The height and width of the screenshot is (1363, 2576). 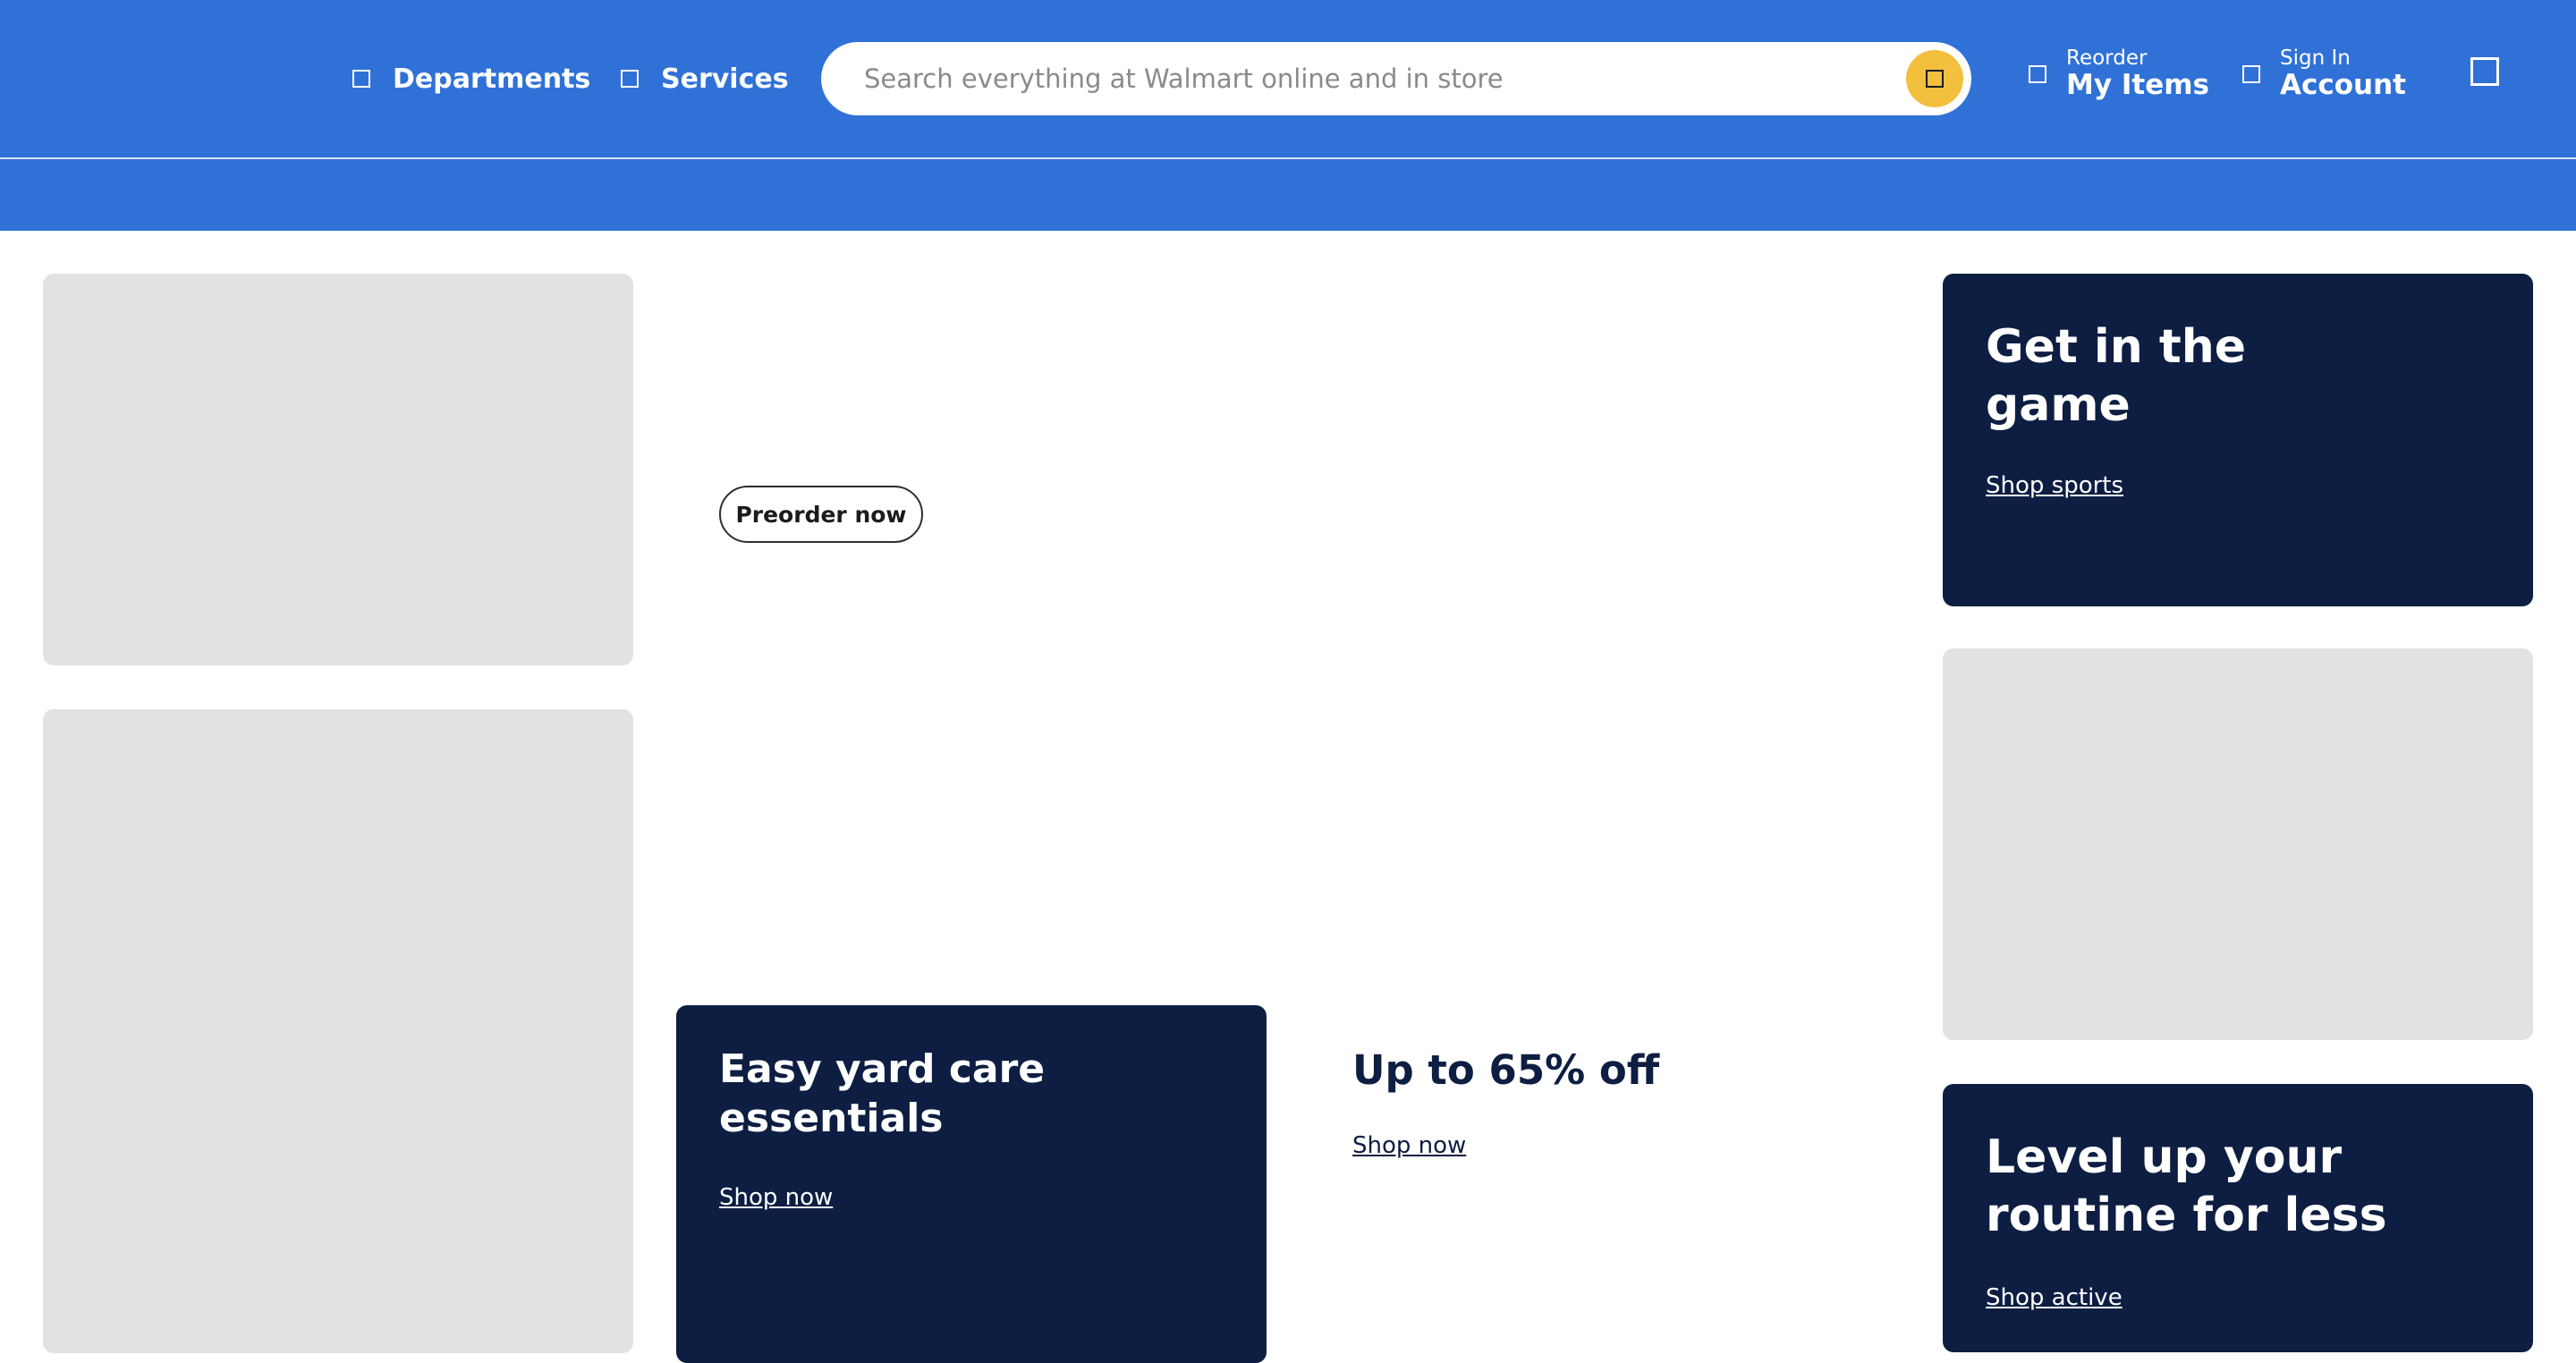 I want to click on sports-card: Get in the game Shop sports, so click(x=2238, y=440).